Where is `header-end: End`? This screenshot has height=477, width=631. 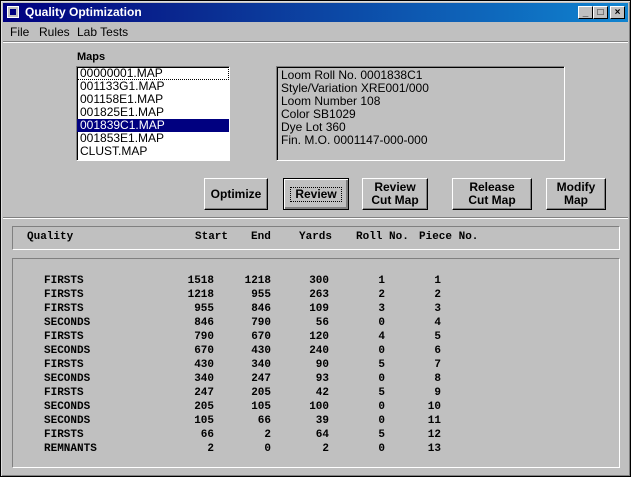
header-end: End is located at coordinates (261, 237).